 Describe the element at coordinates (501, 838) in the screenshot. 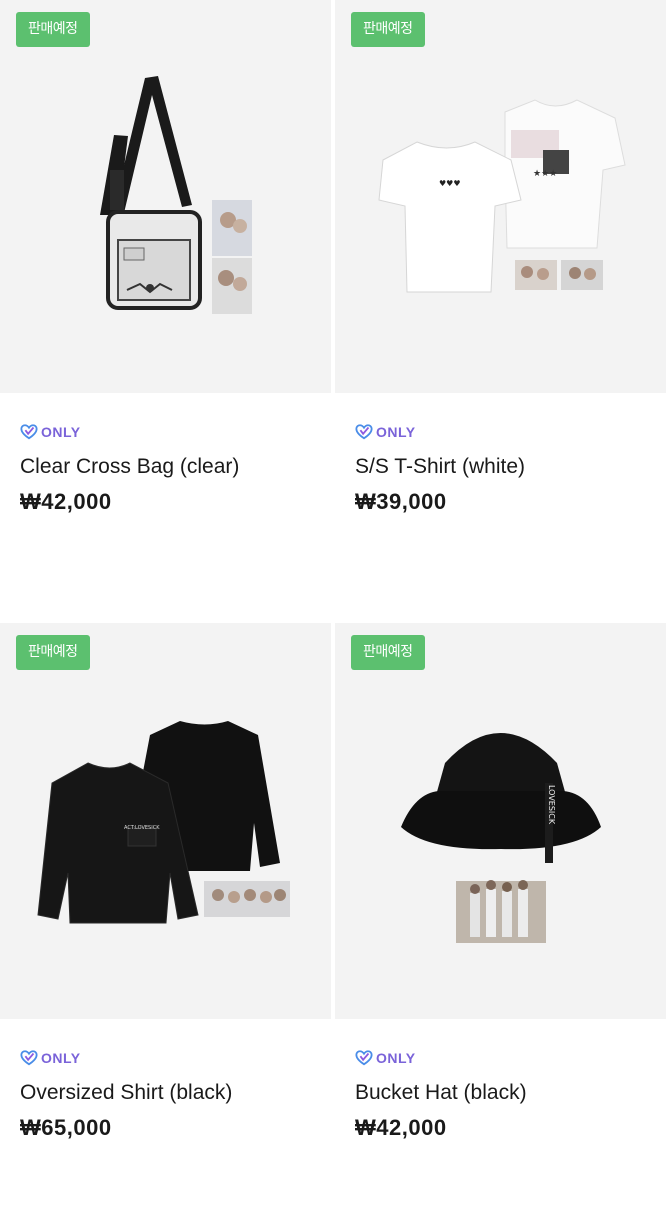

I see `bucket-hat-image: LOVESICK` at that location.